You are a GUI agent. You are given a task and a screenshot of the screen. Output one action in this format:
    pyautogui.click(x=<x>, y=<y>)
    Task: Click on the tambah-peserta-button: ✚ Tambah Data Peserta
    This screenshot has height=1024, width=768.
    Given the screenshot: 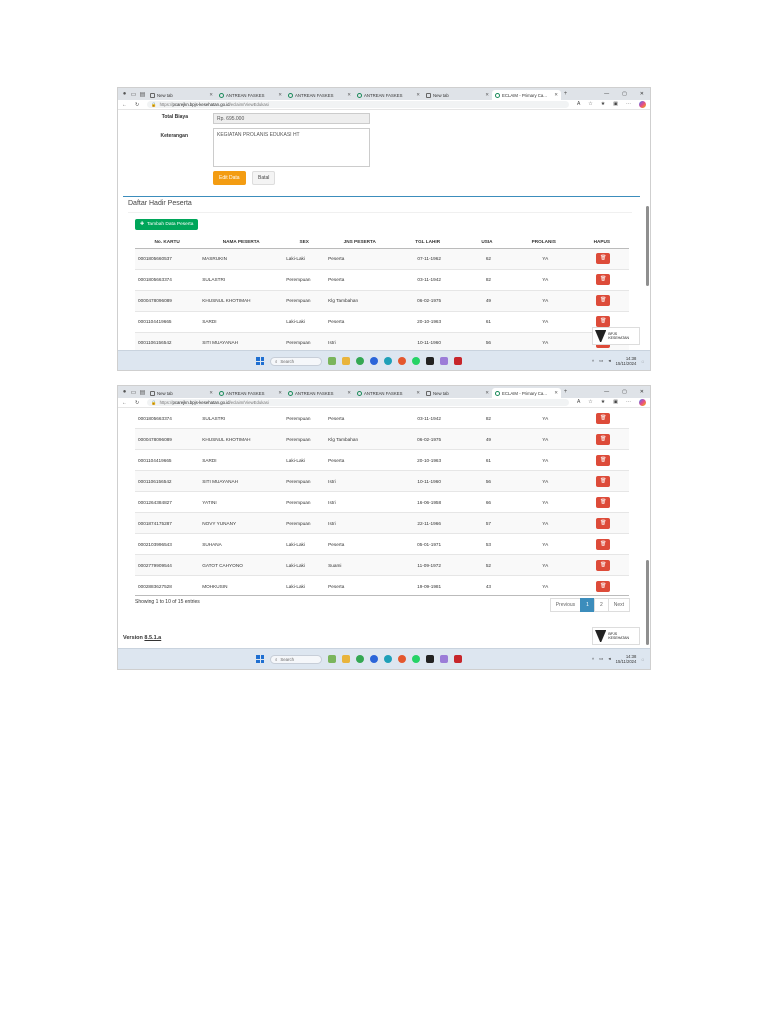 What is the action you would take?
    pyautogui.click(x=167, y=224)
    